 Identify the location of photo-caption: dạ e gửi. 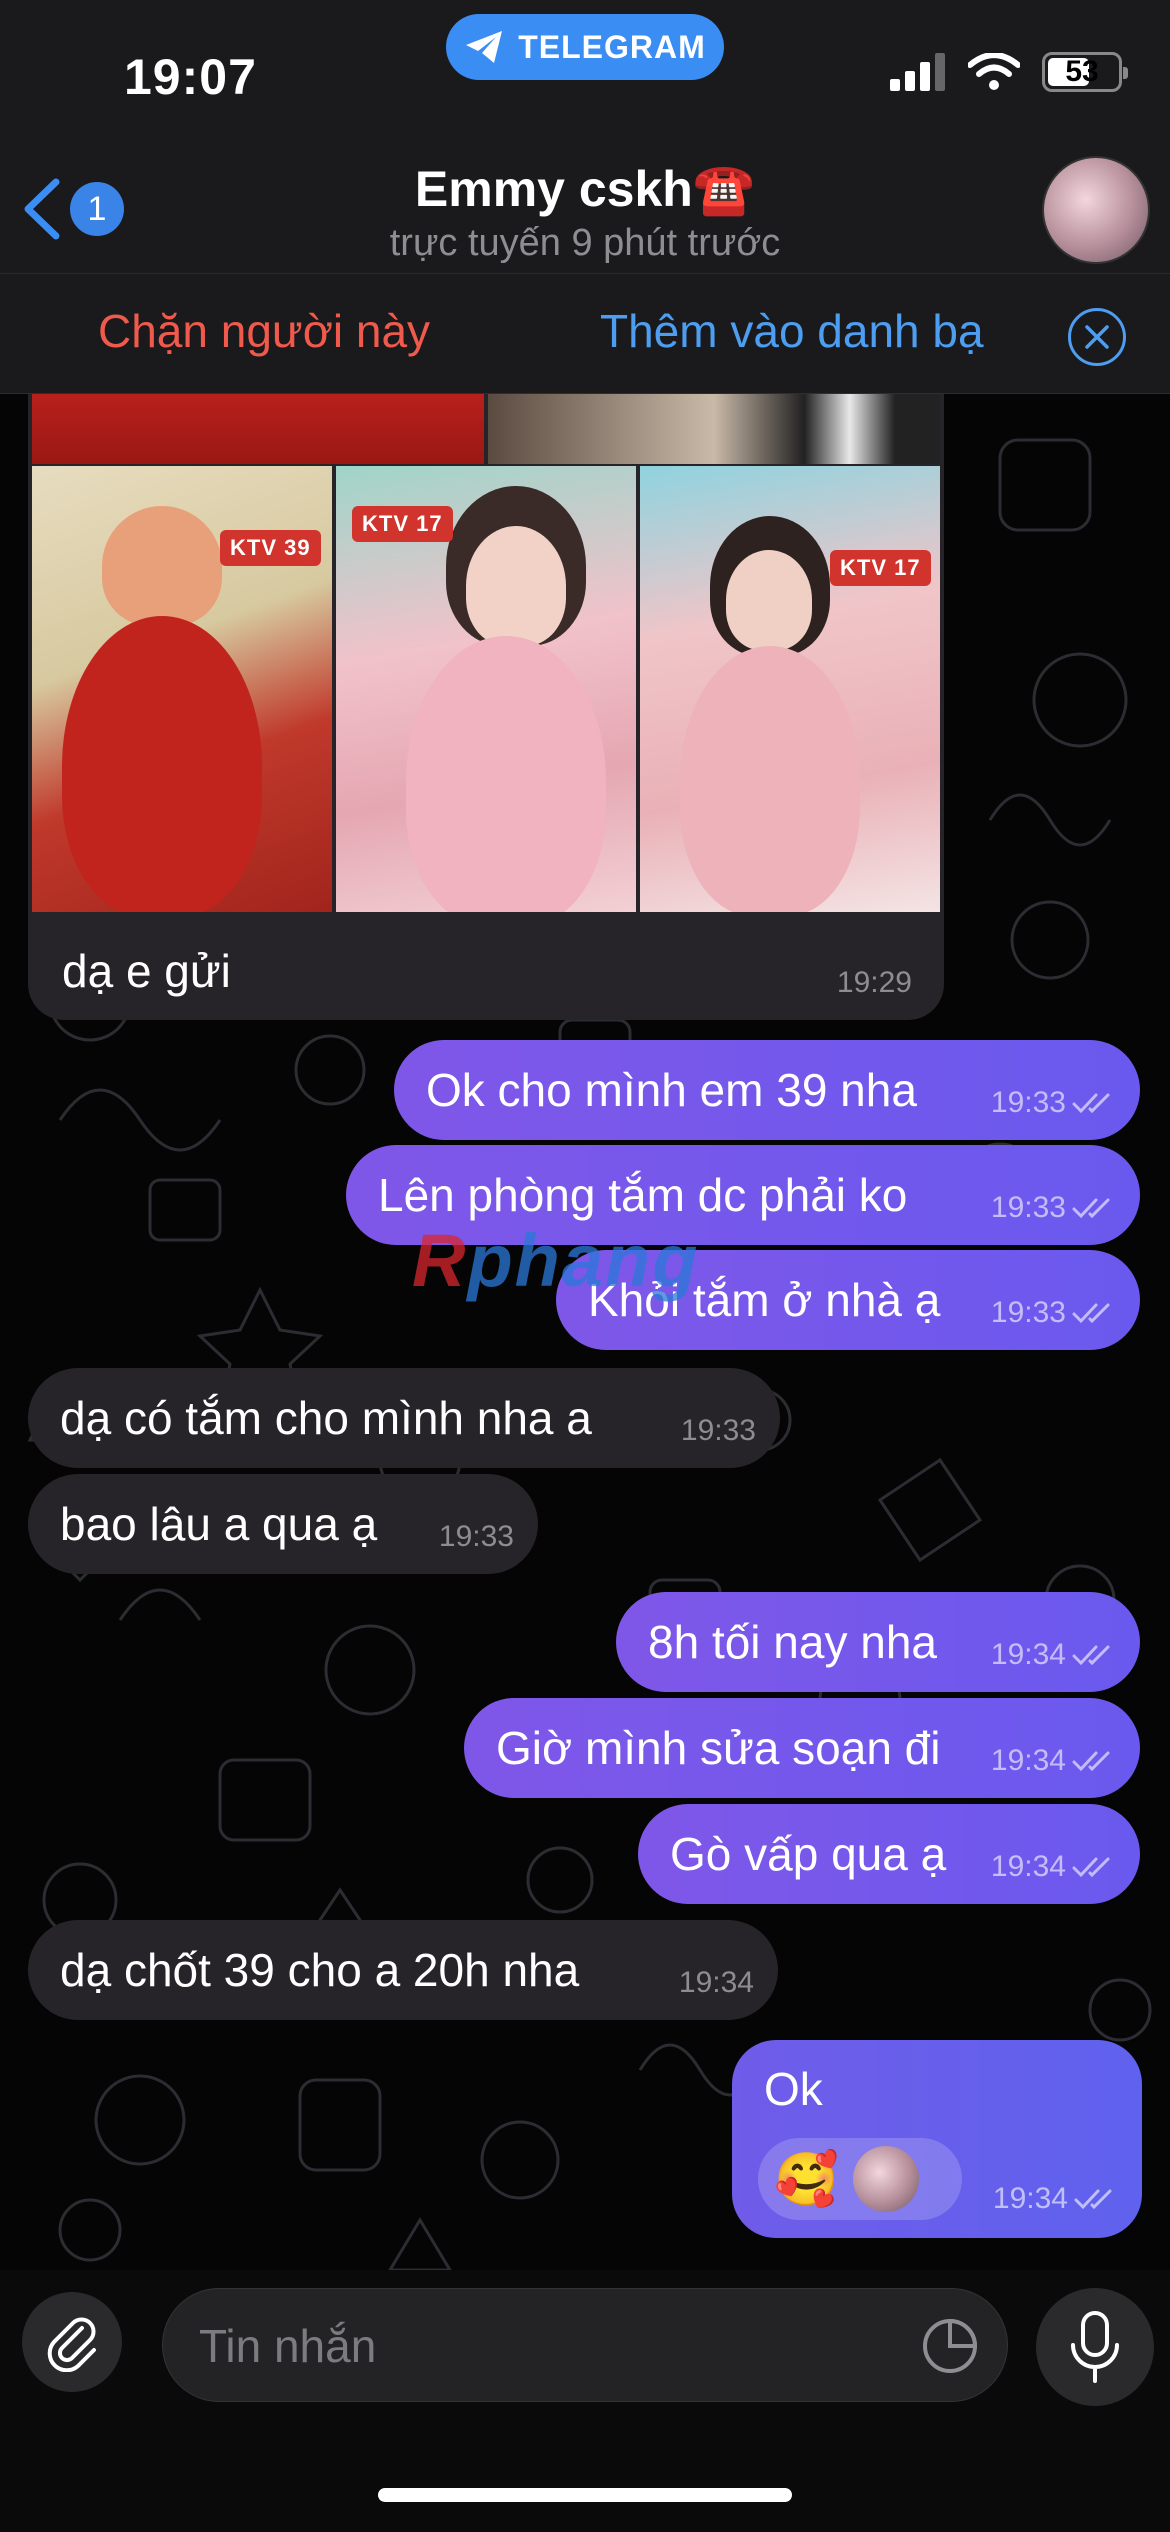
(146, 971).